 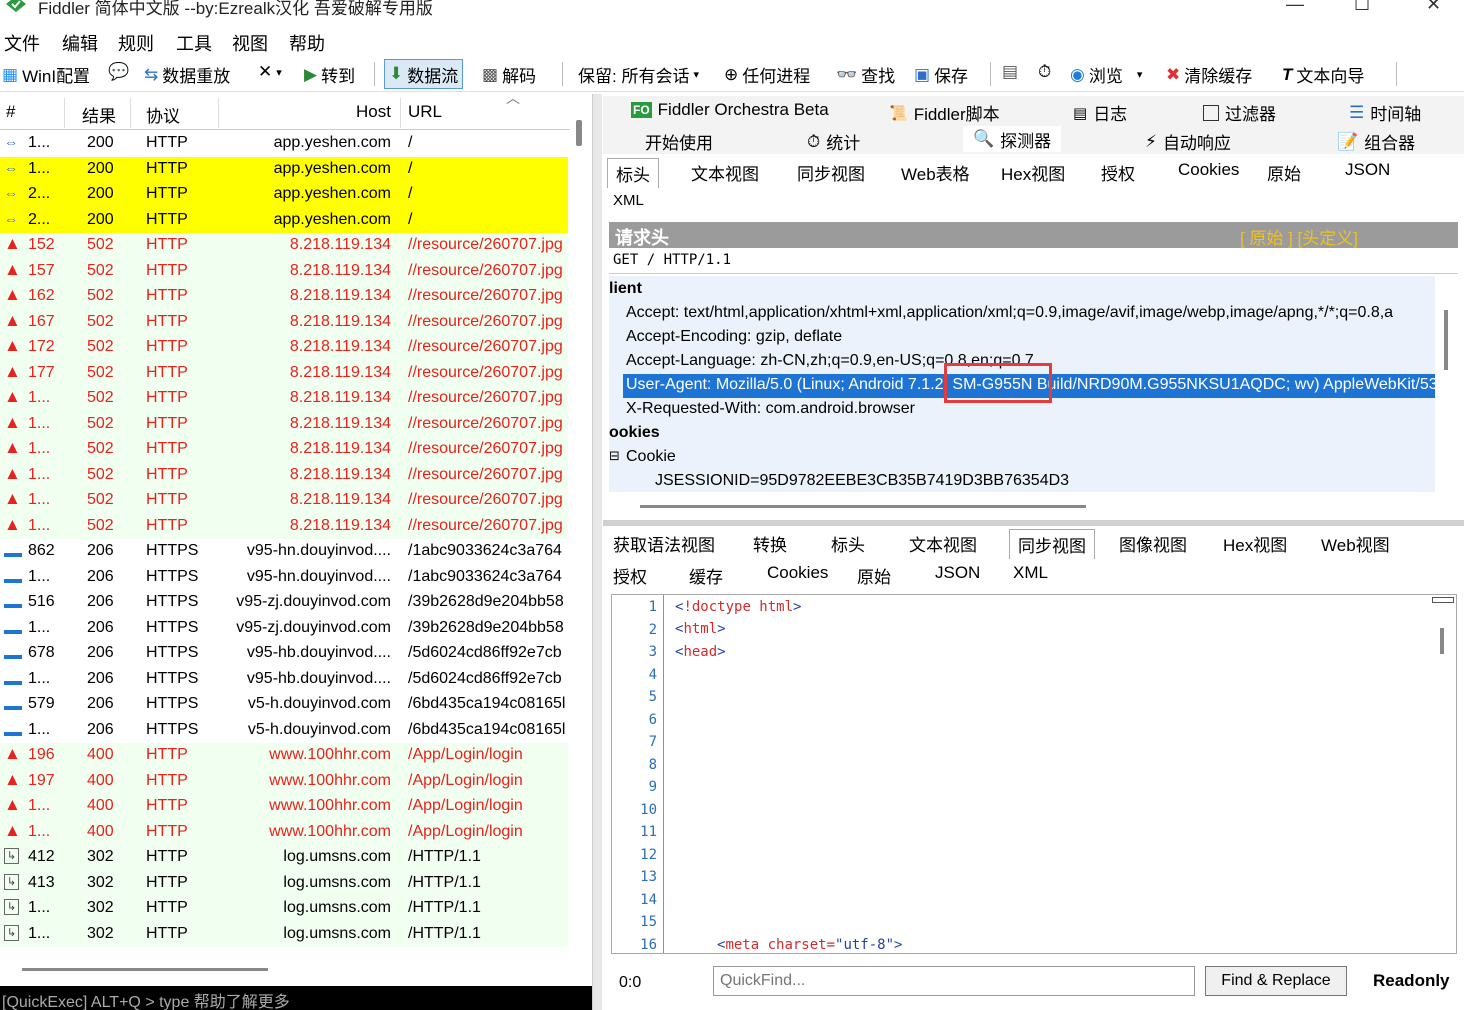 I want to click on resp-tab-caching: 缓存, so click(x=706, y=575).